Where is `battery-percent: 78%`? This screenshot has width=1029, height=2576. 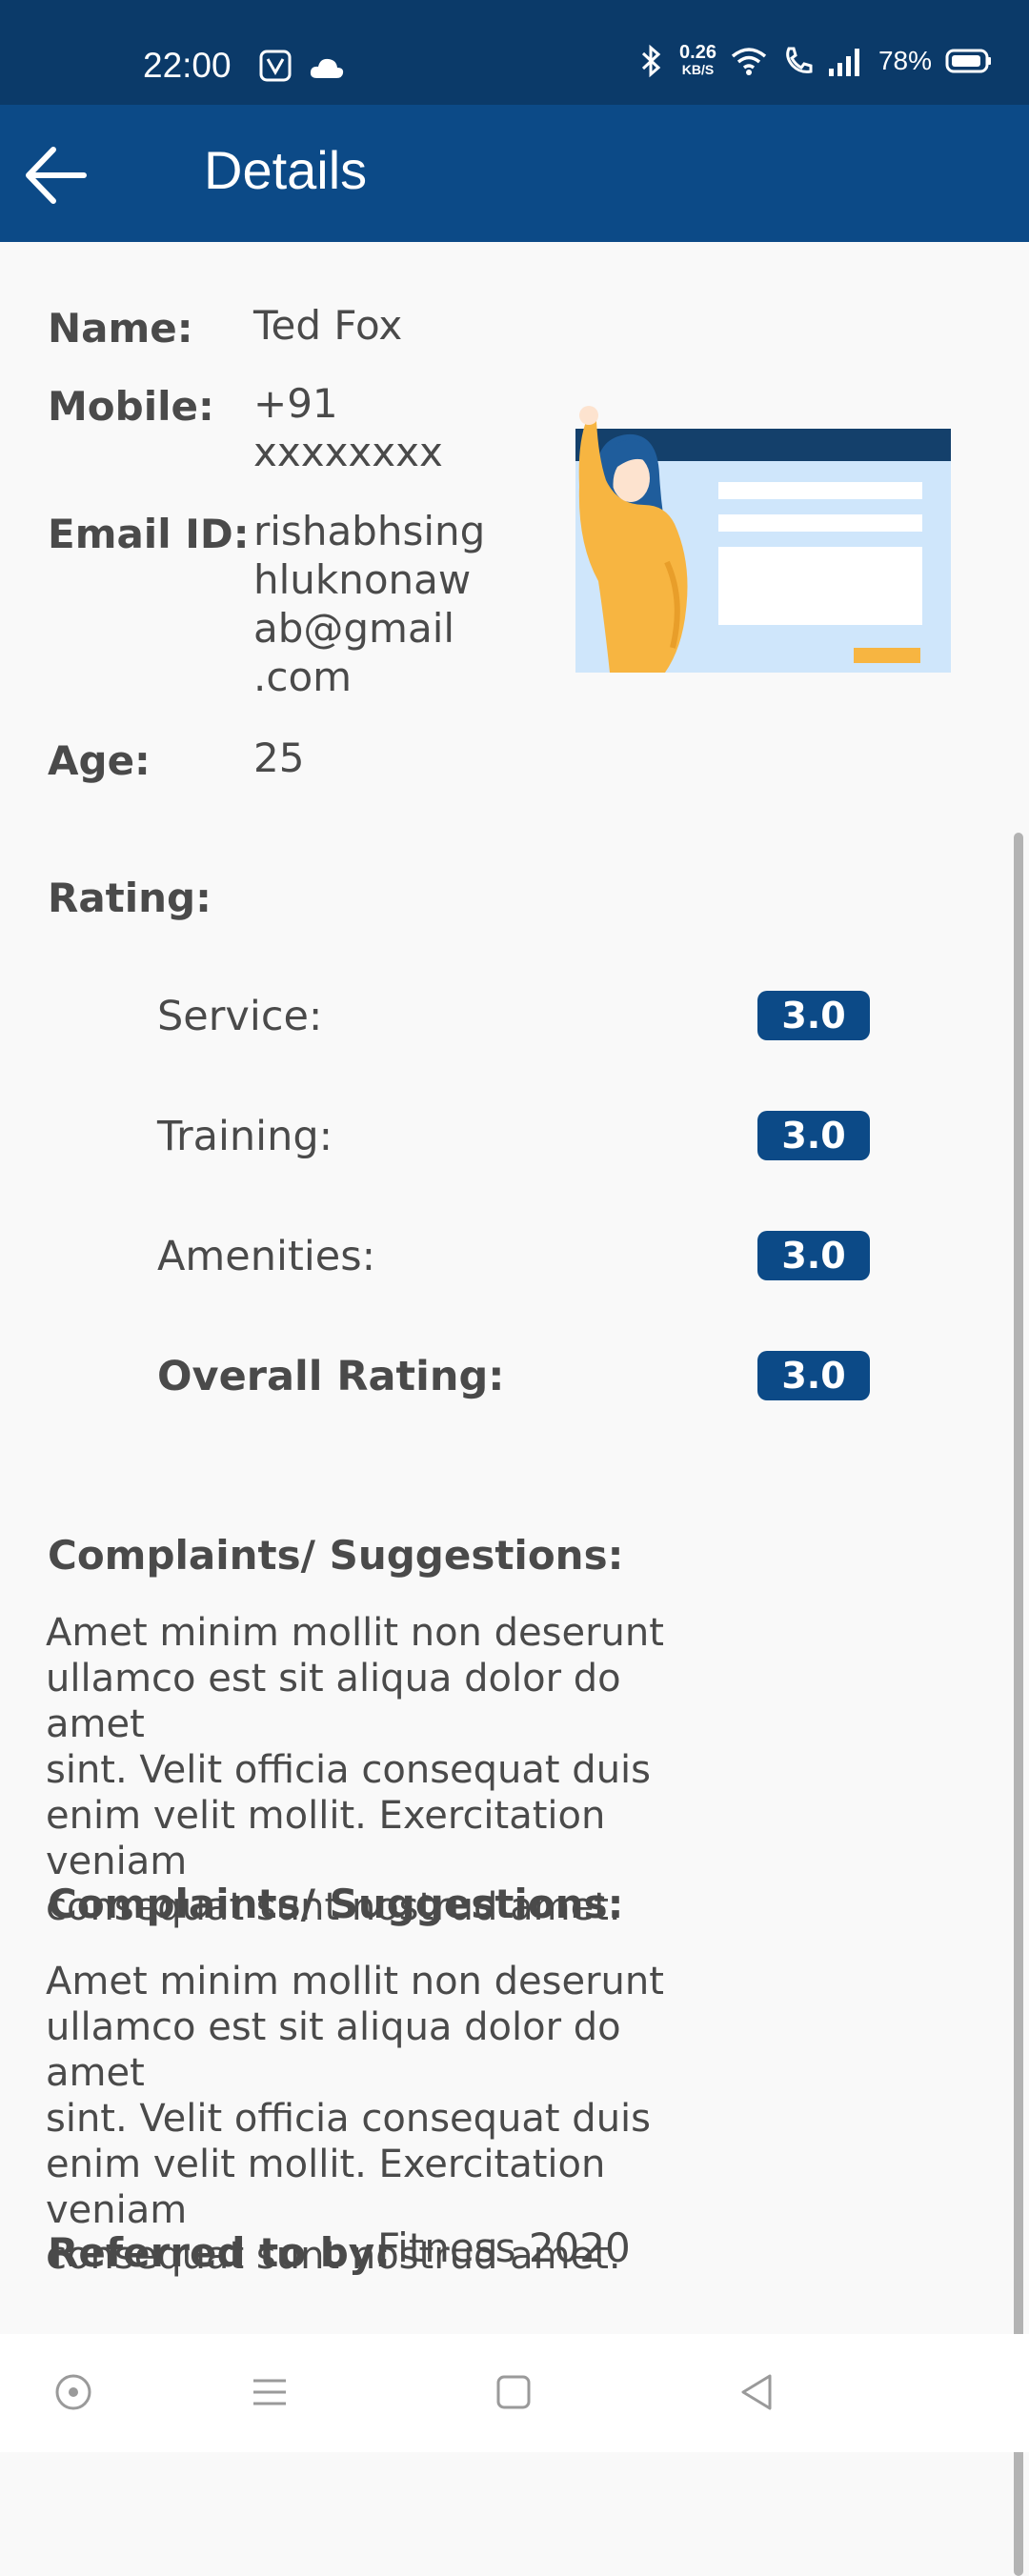 battery-percent: 78% is located at coordinates (905, 61).